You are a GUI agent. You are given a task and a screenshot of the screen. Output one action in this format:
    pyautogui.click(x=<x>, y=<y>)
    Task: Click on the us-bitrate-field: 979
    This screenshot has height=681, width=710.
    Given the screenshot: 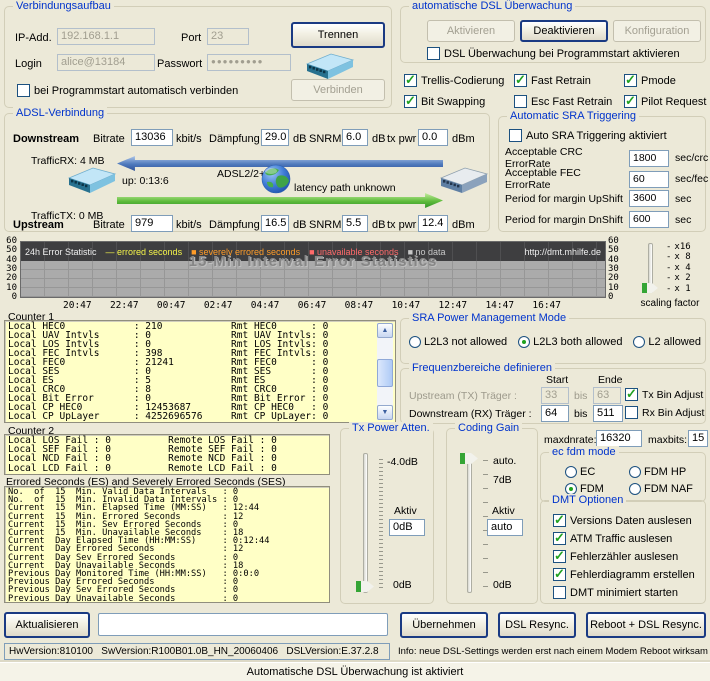 What is the action you would take?
    pyautogui.click(x=152, y=223)
    